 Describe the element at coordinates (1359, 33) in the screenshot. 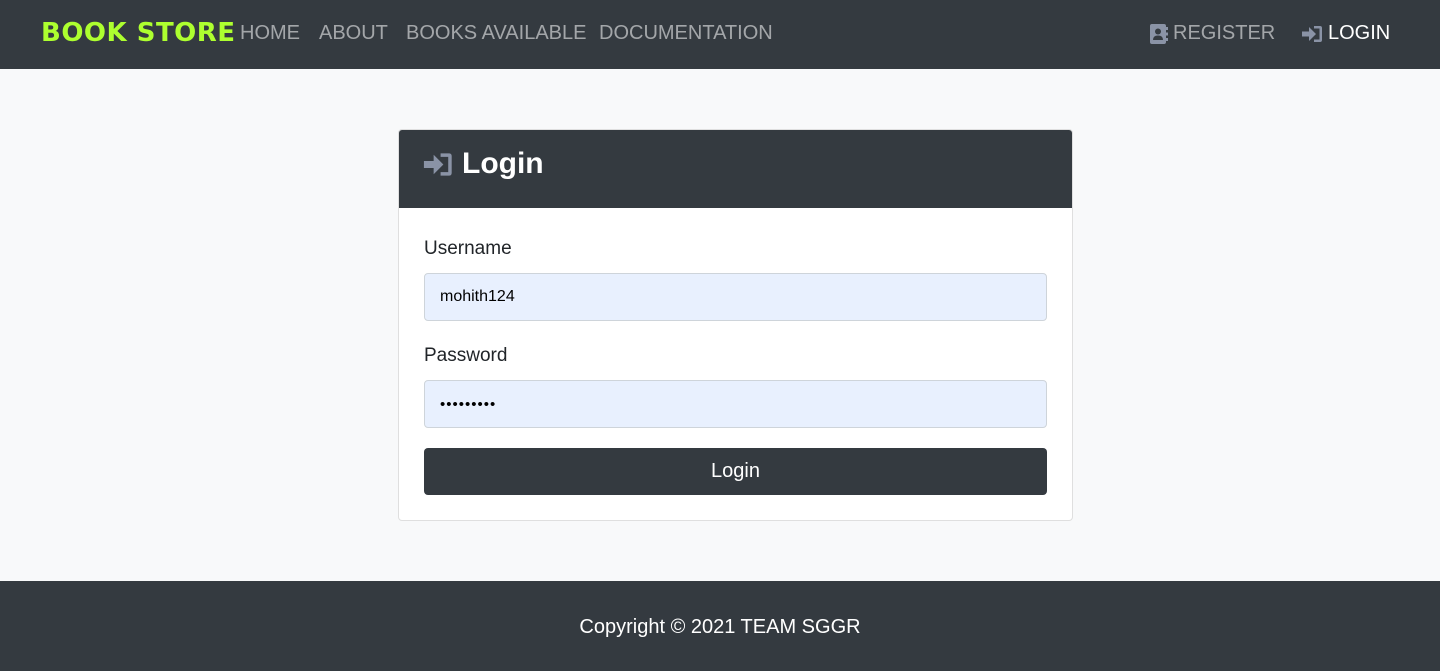

I see `login-label: LOGIN` at that location.